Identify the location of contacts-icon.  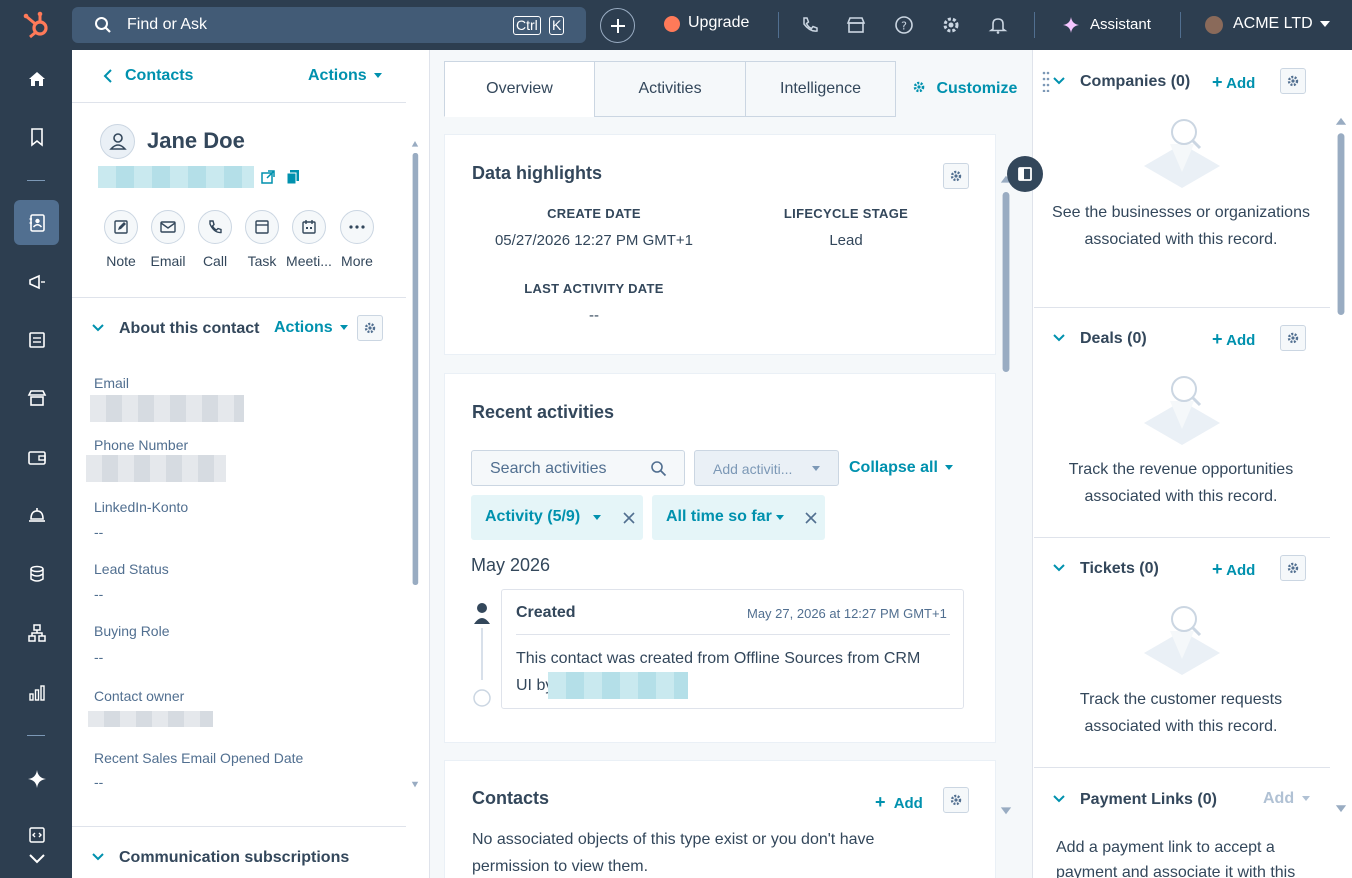
(37, 222).